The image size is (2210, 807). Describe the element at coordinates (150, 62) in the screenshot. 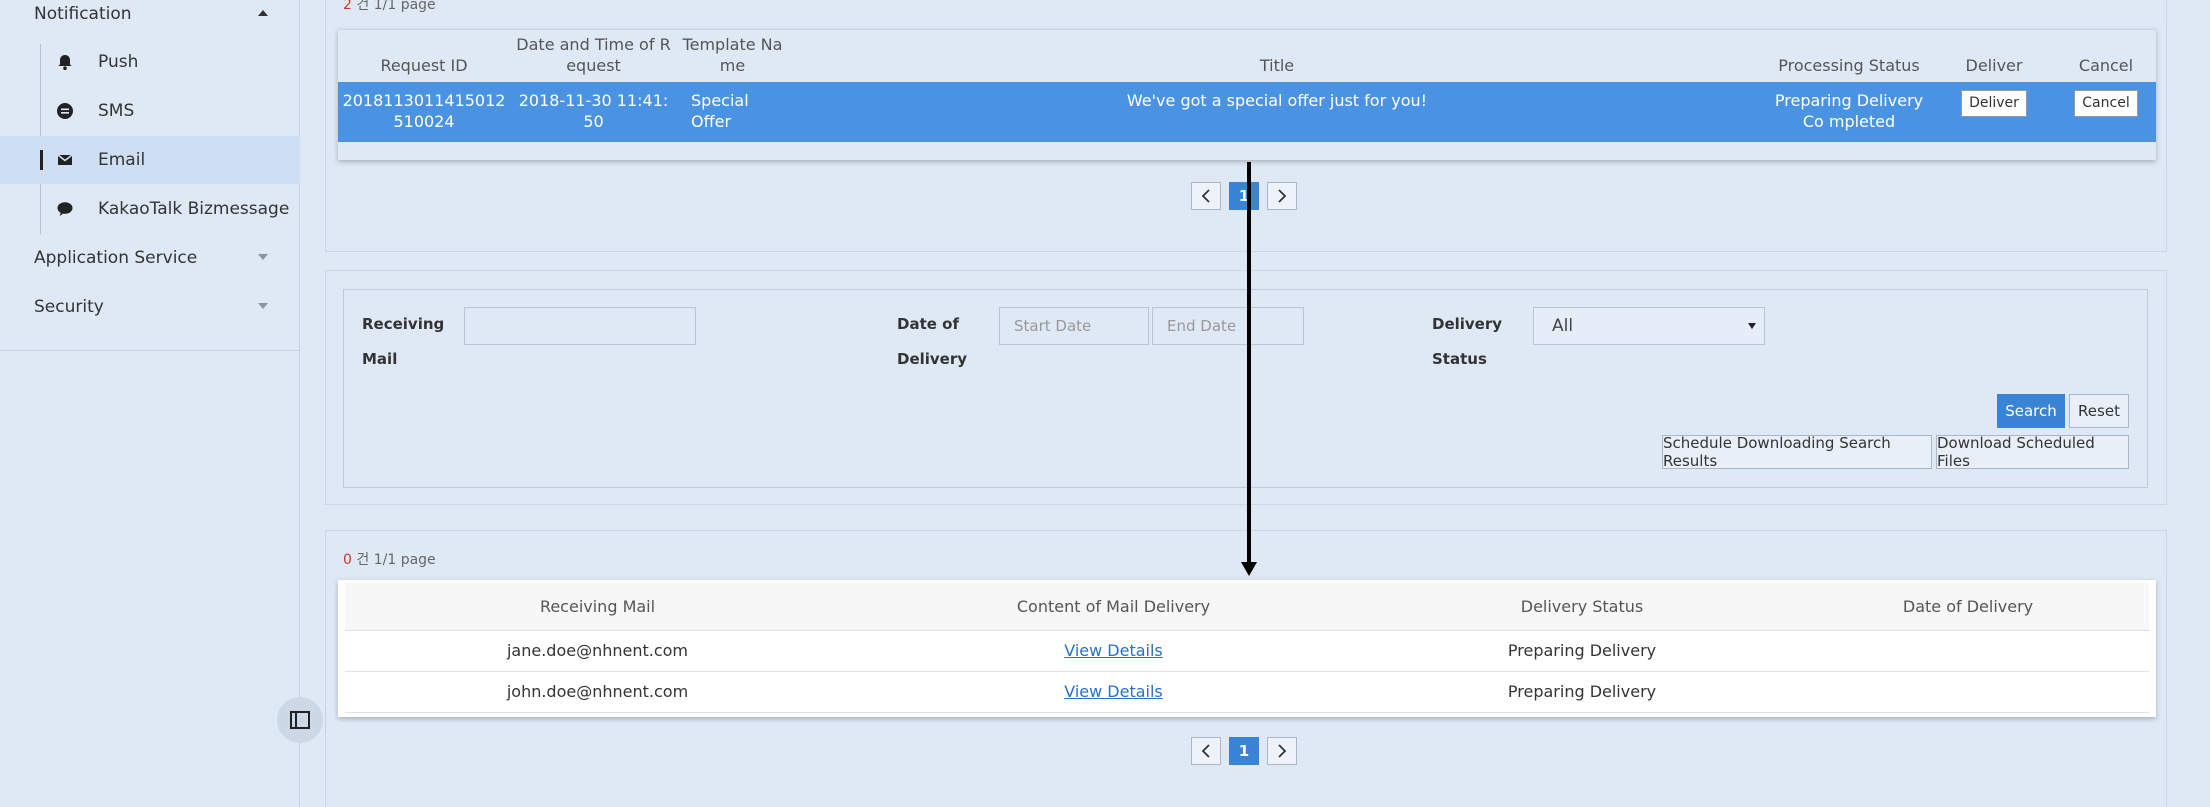

I see `sidebar-item-push: Push` at that location.